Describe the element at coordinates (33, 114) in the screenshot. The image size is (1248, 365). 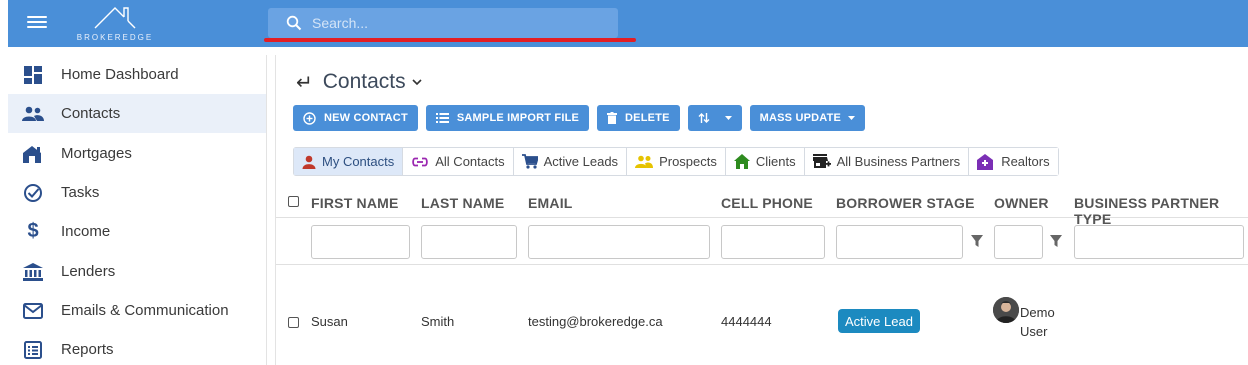
I see `people-icon` at that location.